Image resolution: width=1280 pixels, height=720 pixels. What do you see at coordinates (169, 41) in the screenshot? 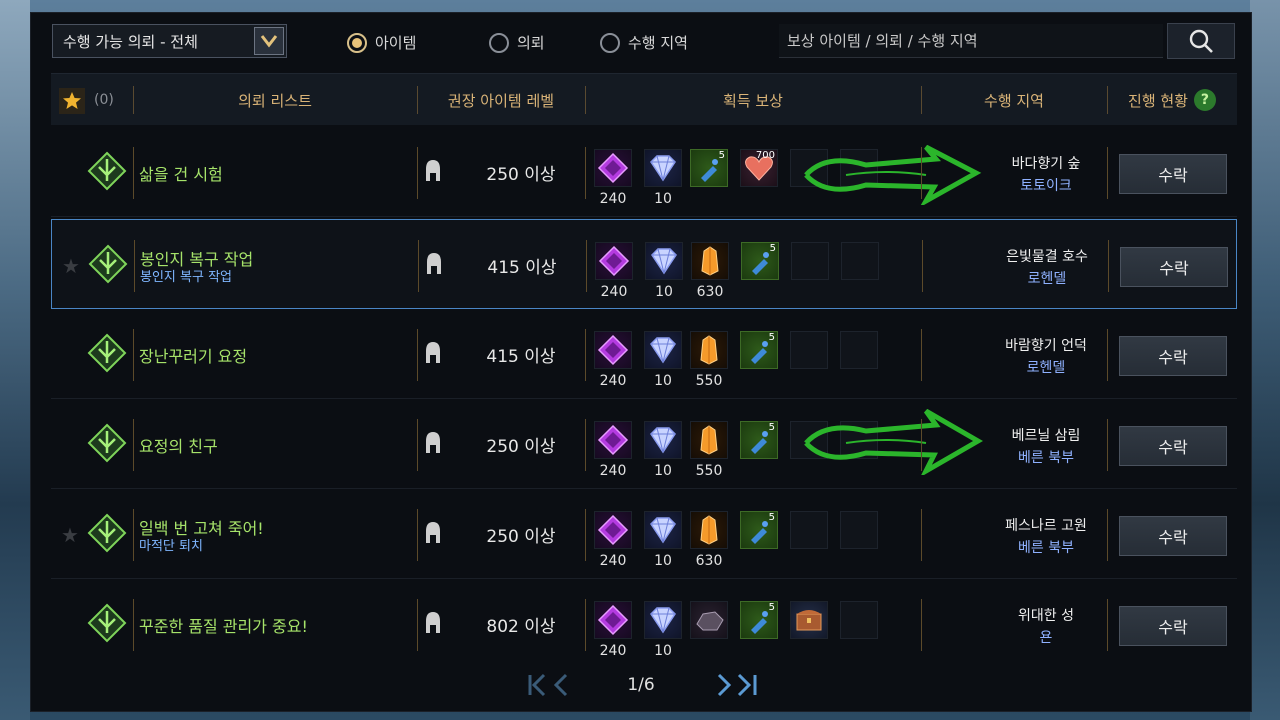
I see `quest-filter-dropdown: 수행 가능 의뢰 - 전체` at bounding box center [169, 41].